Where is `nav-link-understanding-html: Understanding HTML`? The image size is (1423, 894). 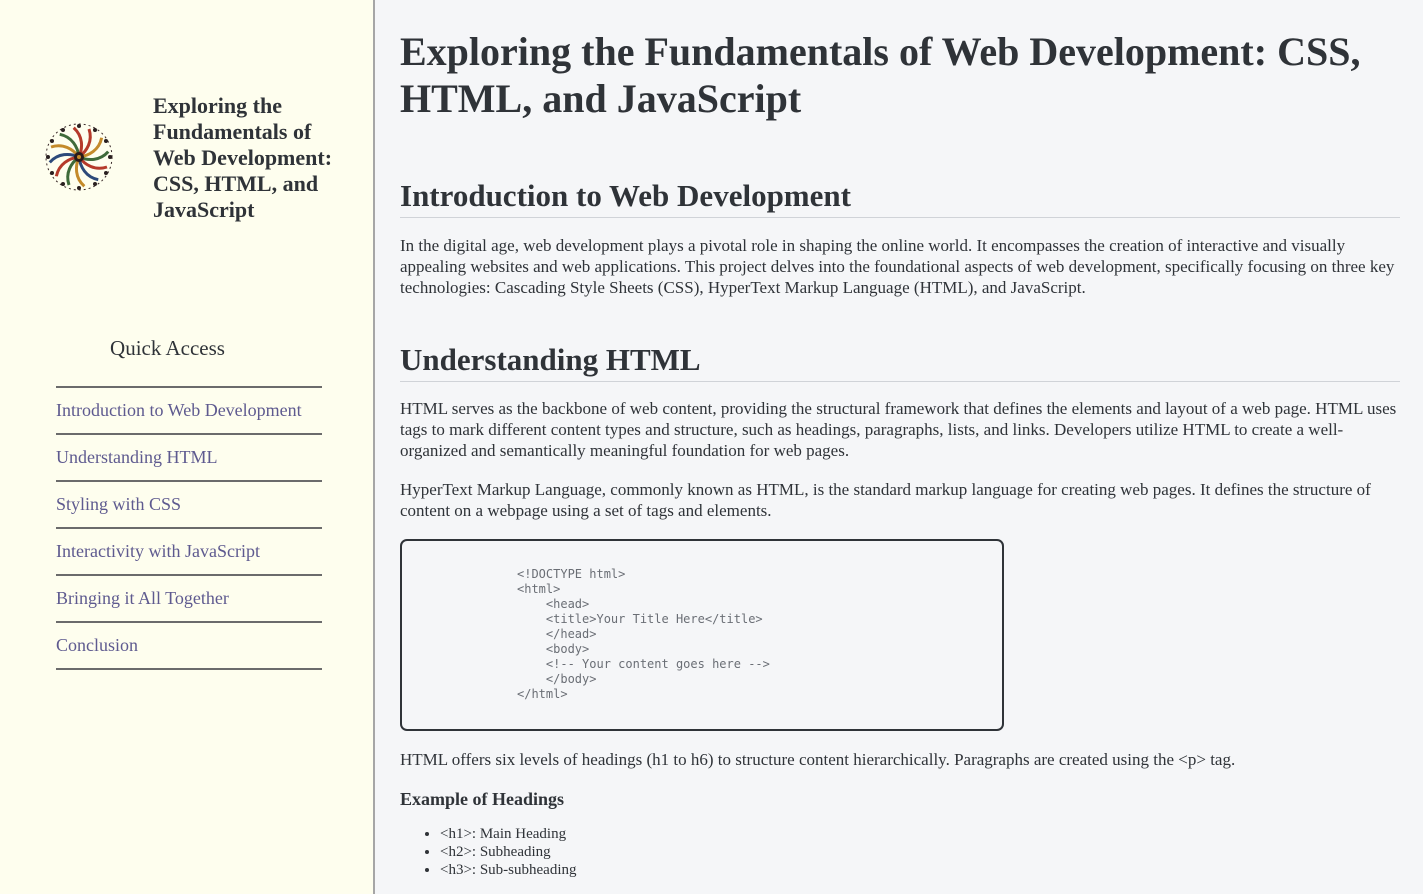 nav-link-understanding-html: Understanding HTML is located at coordinates (136, 457).